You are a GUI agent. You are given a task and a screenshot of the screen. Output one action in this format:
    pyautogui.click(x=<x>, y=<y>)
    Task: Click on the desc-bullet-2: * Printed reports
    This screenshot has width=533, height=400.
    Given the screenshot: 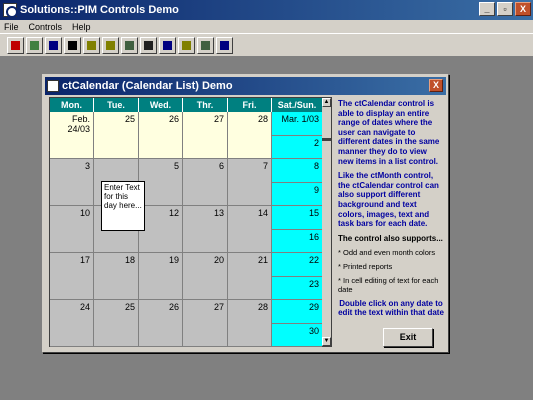 What is the action you would take?
    pyautogui.click(x=365, y=266)
    